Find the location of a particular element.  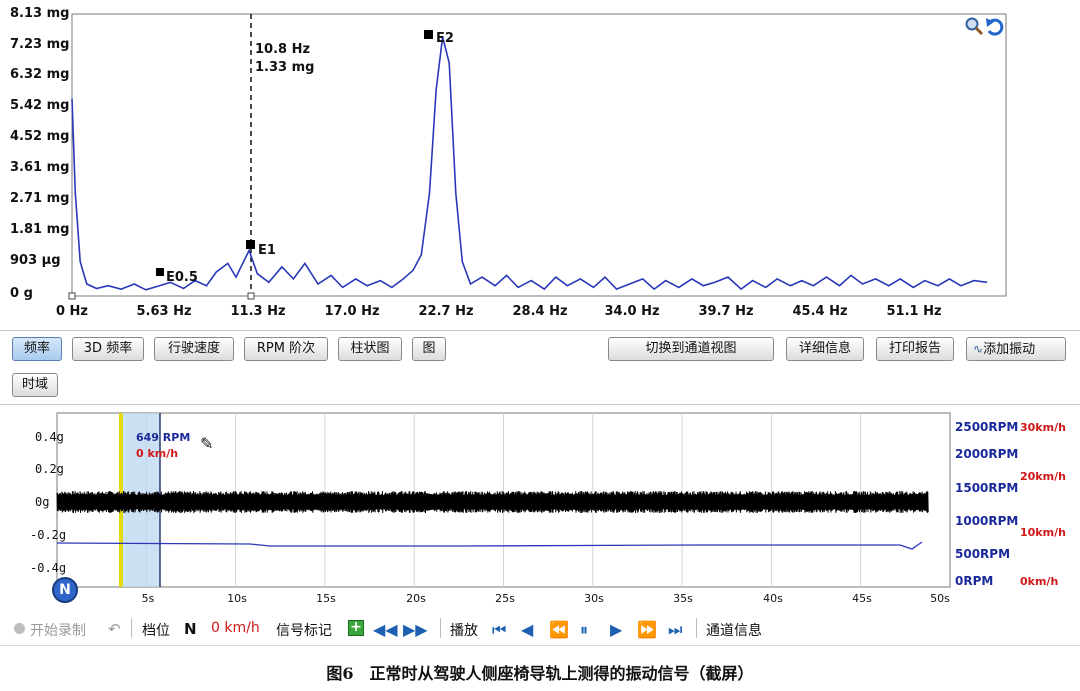

undo-zoom-icon is located at coordinates (995, 27).